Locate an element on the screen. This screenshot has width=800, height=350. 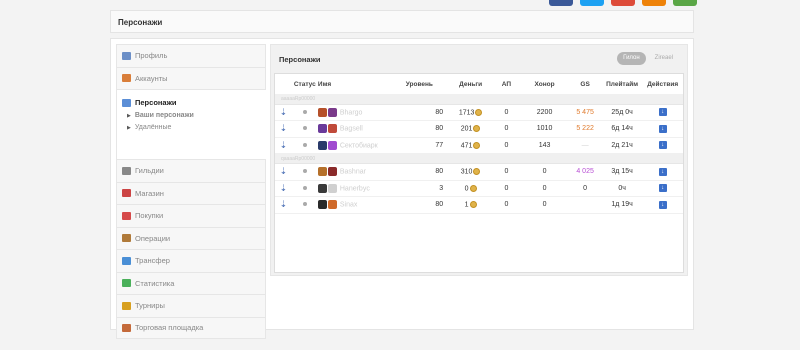
character-name: Bhargo is located at coordinates (350, 112).